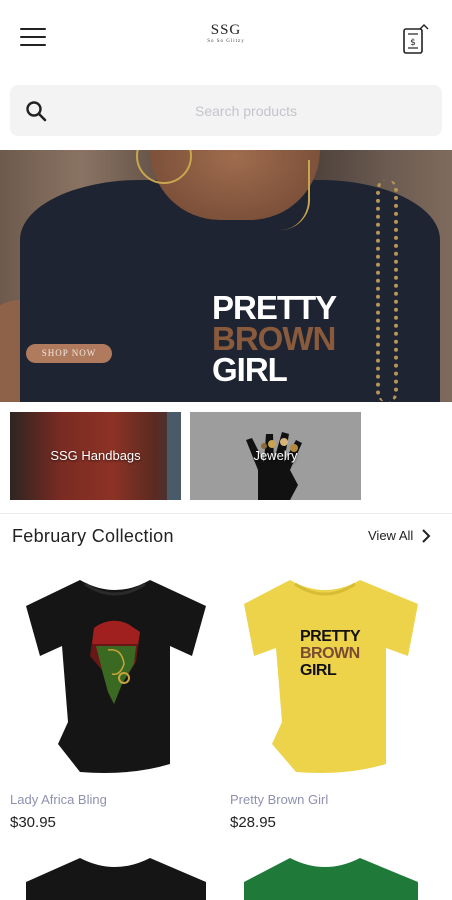 Image resolution: width=452 pixels, height=900 pixels. What do you see at coordinates (391, 535) in the screenshot?
I see `view-all-label: View All` at bounding box center [391, 535].